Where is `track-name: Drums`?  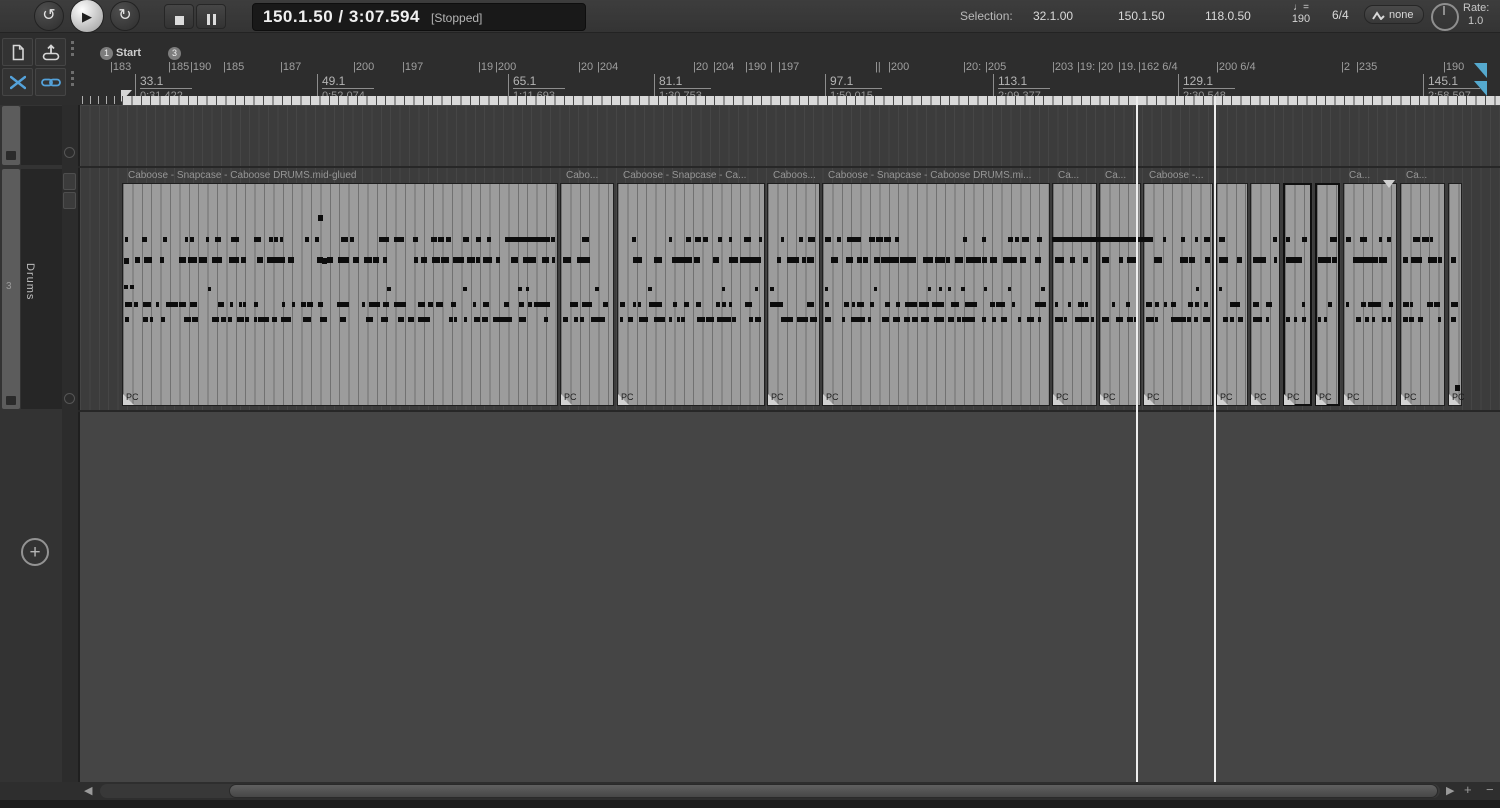 track-name: Drums is located at coordinates (30, 281).